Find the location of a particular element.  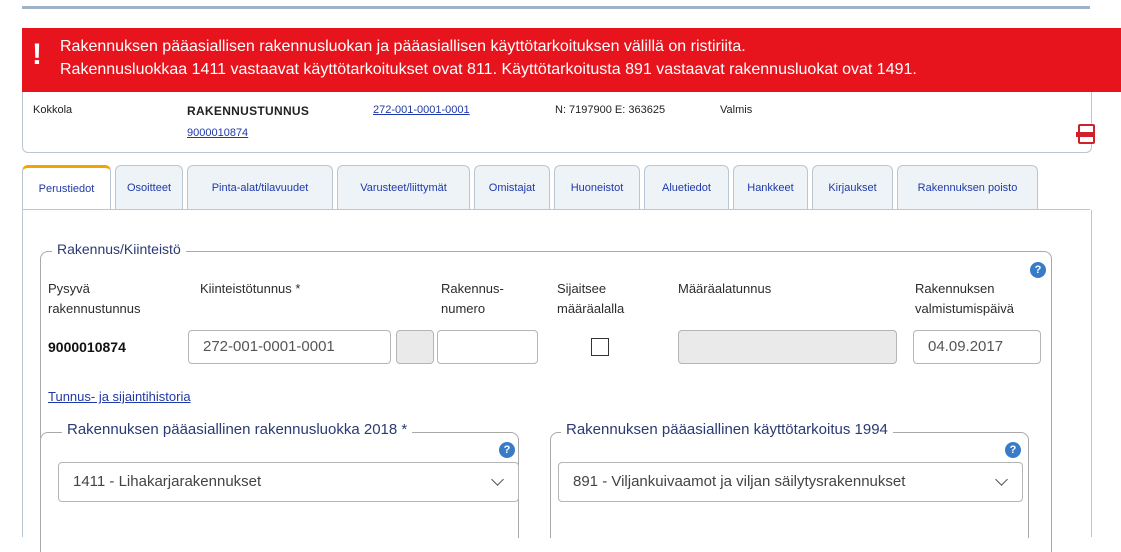

tab-kirjaukset: Kirjaukset is located at coordinates (852, 187).